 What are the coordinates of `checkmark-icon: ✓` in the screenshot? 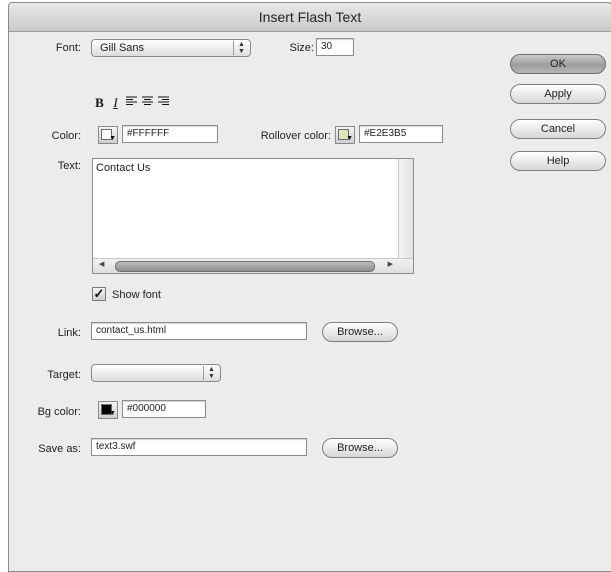 It's located at (99, 293).